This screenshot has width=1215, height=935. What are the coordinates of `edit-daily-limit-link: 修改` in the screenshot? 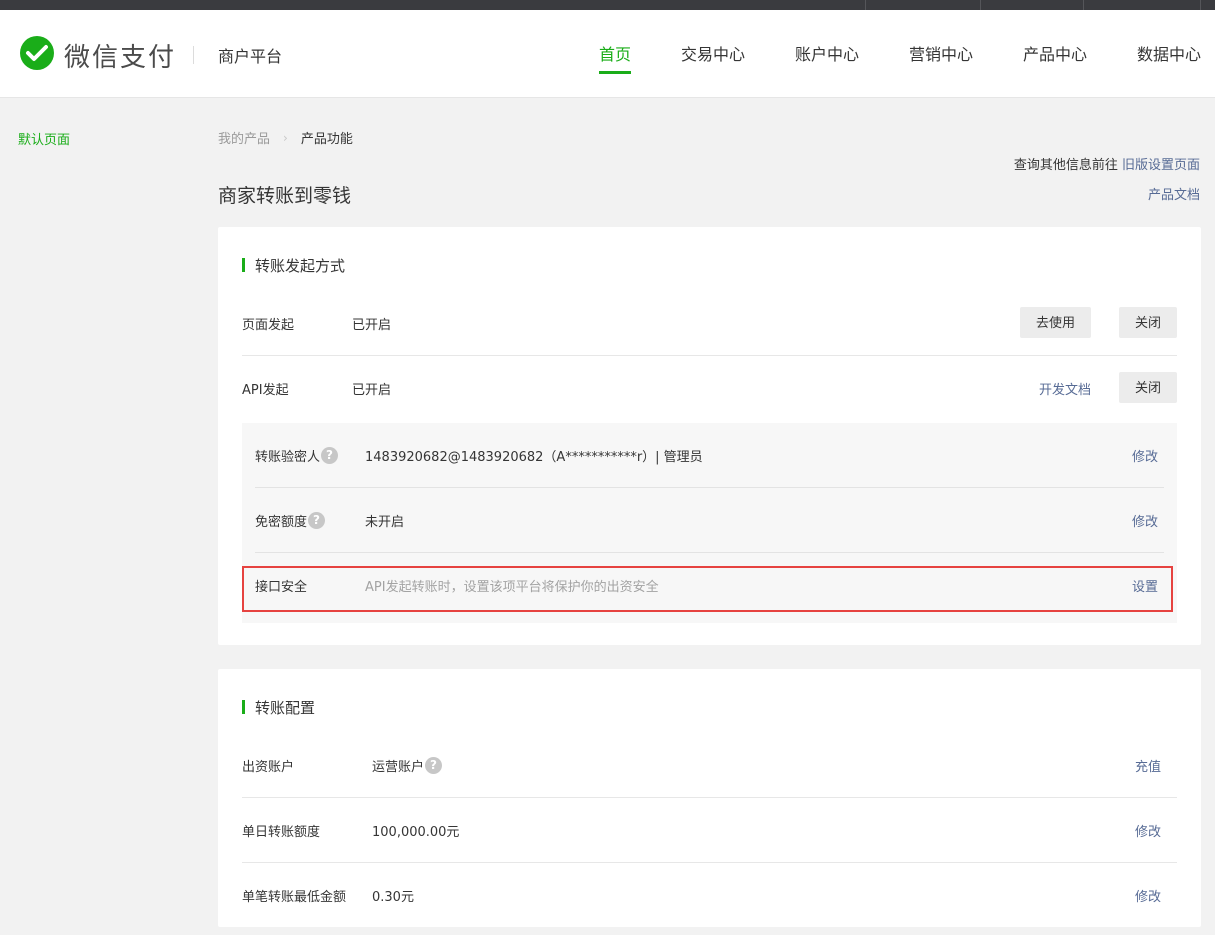 It's located at (1148, 830).